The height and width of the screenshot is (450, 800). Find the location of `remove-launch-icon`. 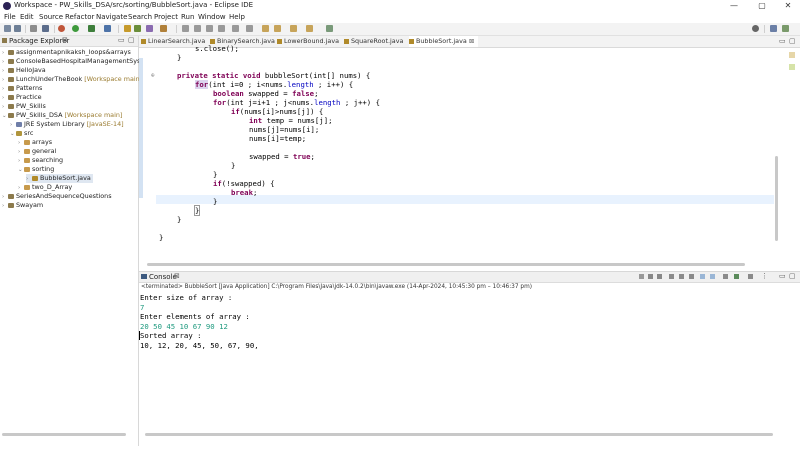

remove-launch-icon is located at coordinates (650, 276).